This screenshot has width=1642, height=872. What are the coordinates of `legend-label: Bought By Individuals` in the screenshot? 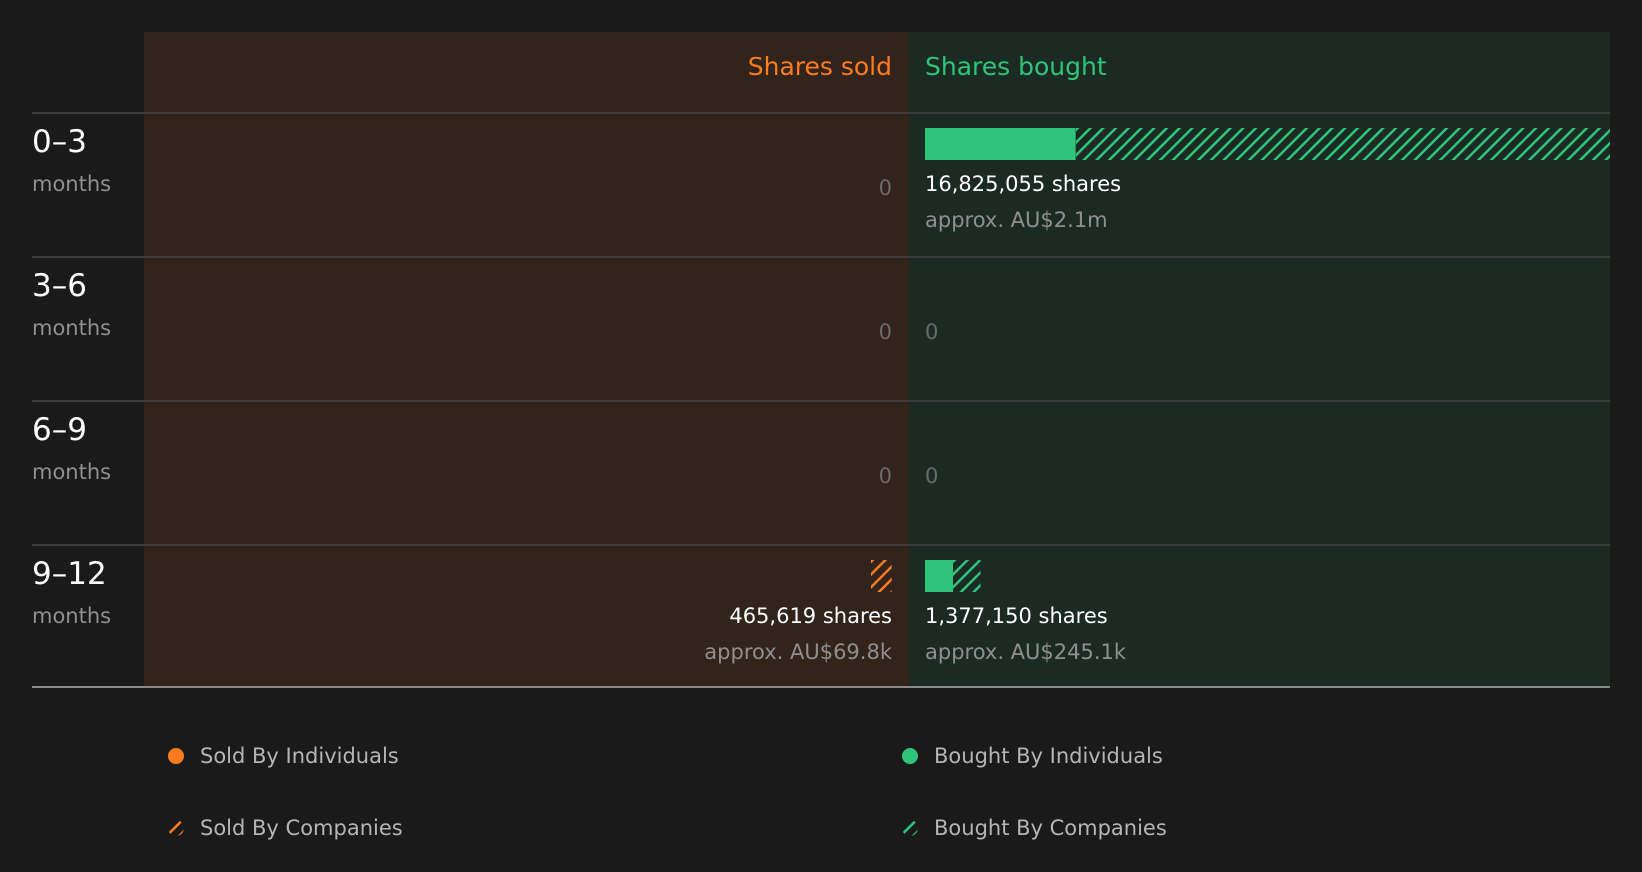 It's located at (1048, 756).